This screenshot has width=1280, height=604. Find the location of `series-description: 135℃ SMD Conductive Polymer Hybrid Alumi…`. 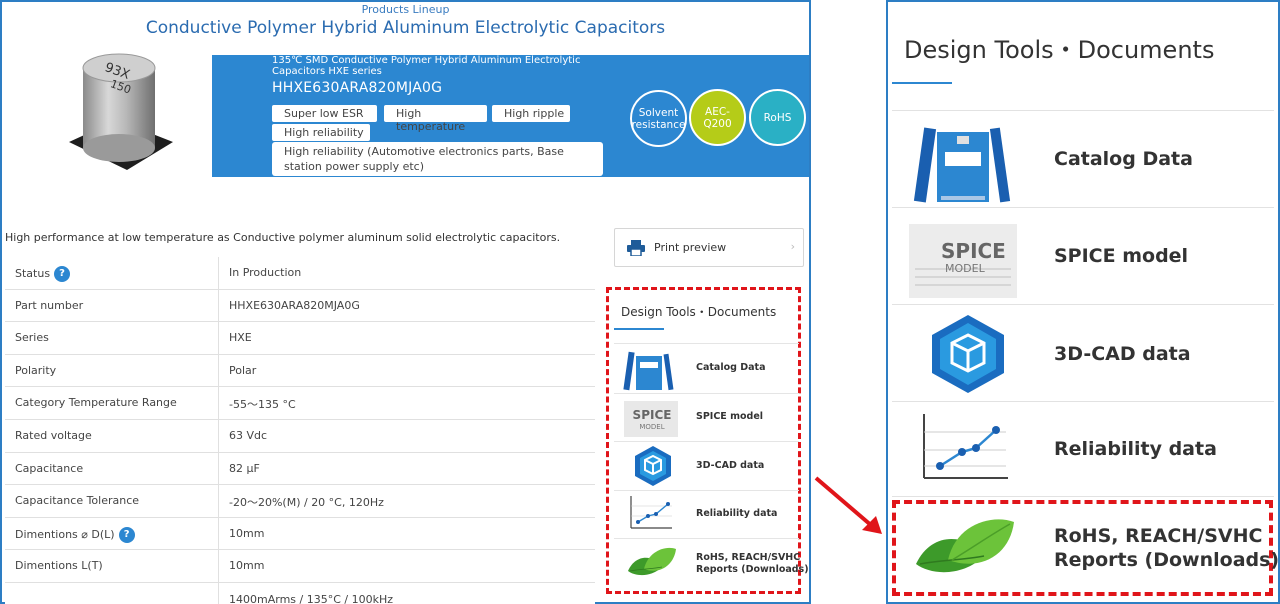

series-description: 135℃ SMD Conductive Polymer Hybrid Alumi… is located at coordinates (426, 66).